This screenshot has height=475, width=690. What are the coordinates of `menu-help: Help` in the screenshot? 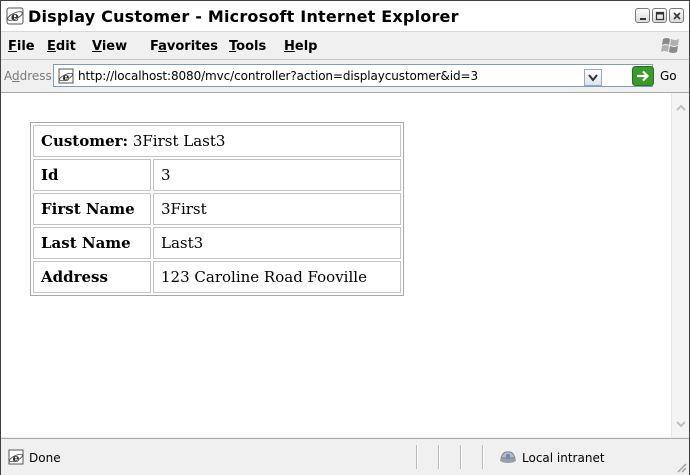 It's located at (300, 46).